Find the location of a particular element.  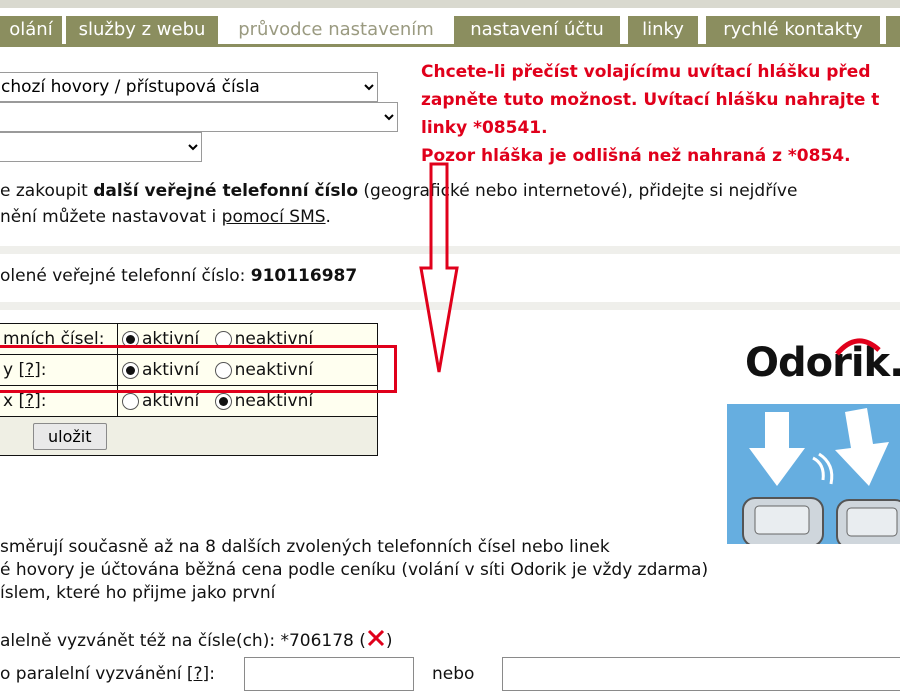

odorik-banner: Odorik.c is located at coordinates (813, 433).